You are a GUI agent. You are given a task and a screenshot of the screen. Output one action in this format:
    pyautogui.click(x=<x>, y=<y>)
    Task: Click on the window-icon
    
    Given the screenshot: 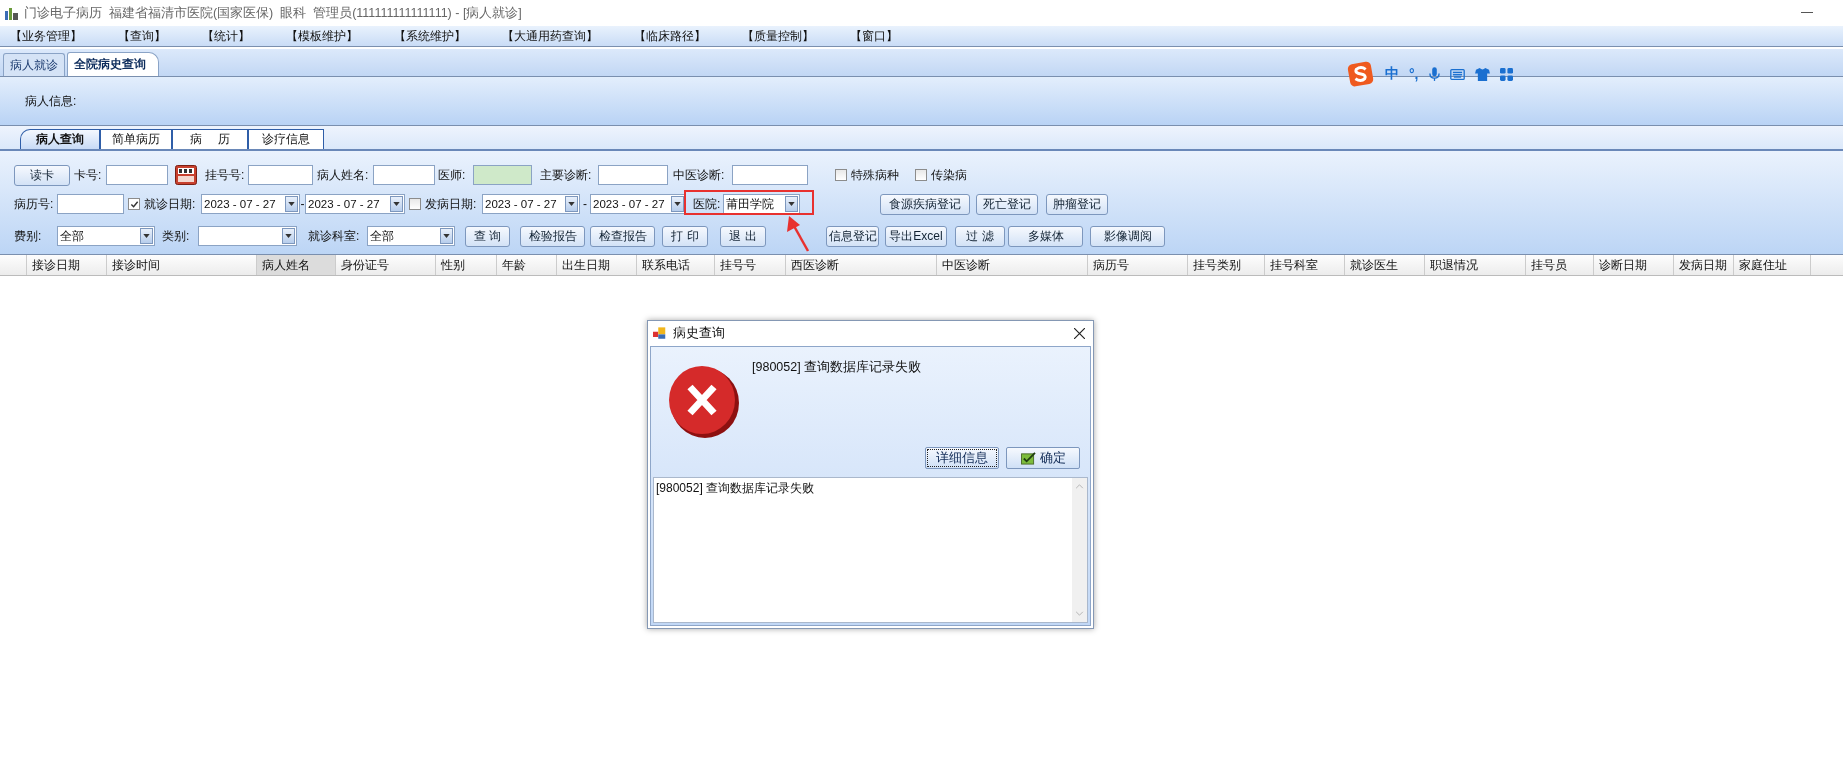 What is the action you would take?
    pyautogui.click(x=660, y=333)
    